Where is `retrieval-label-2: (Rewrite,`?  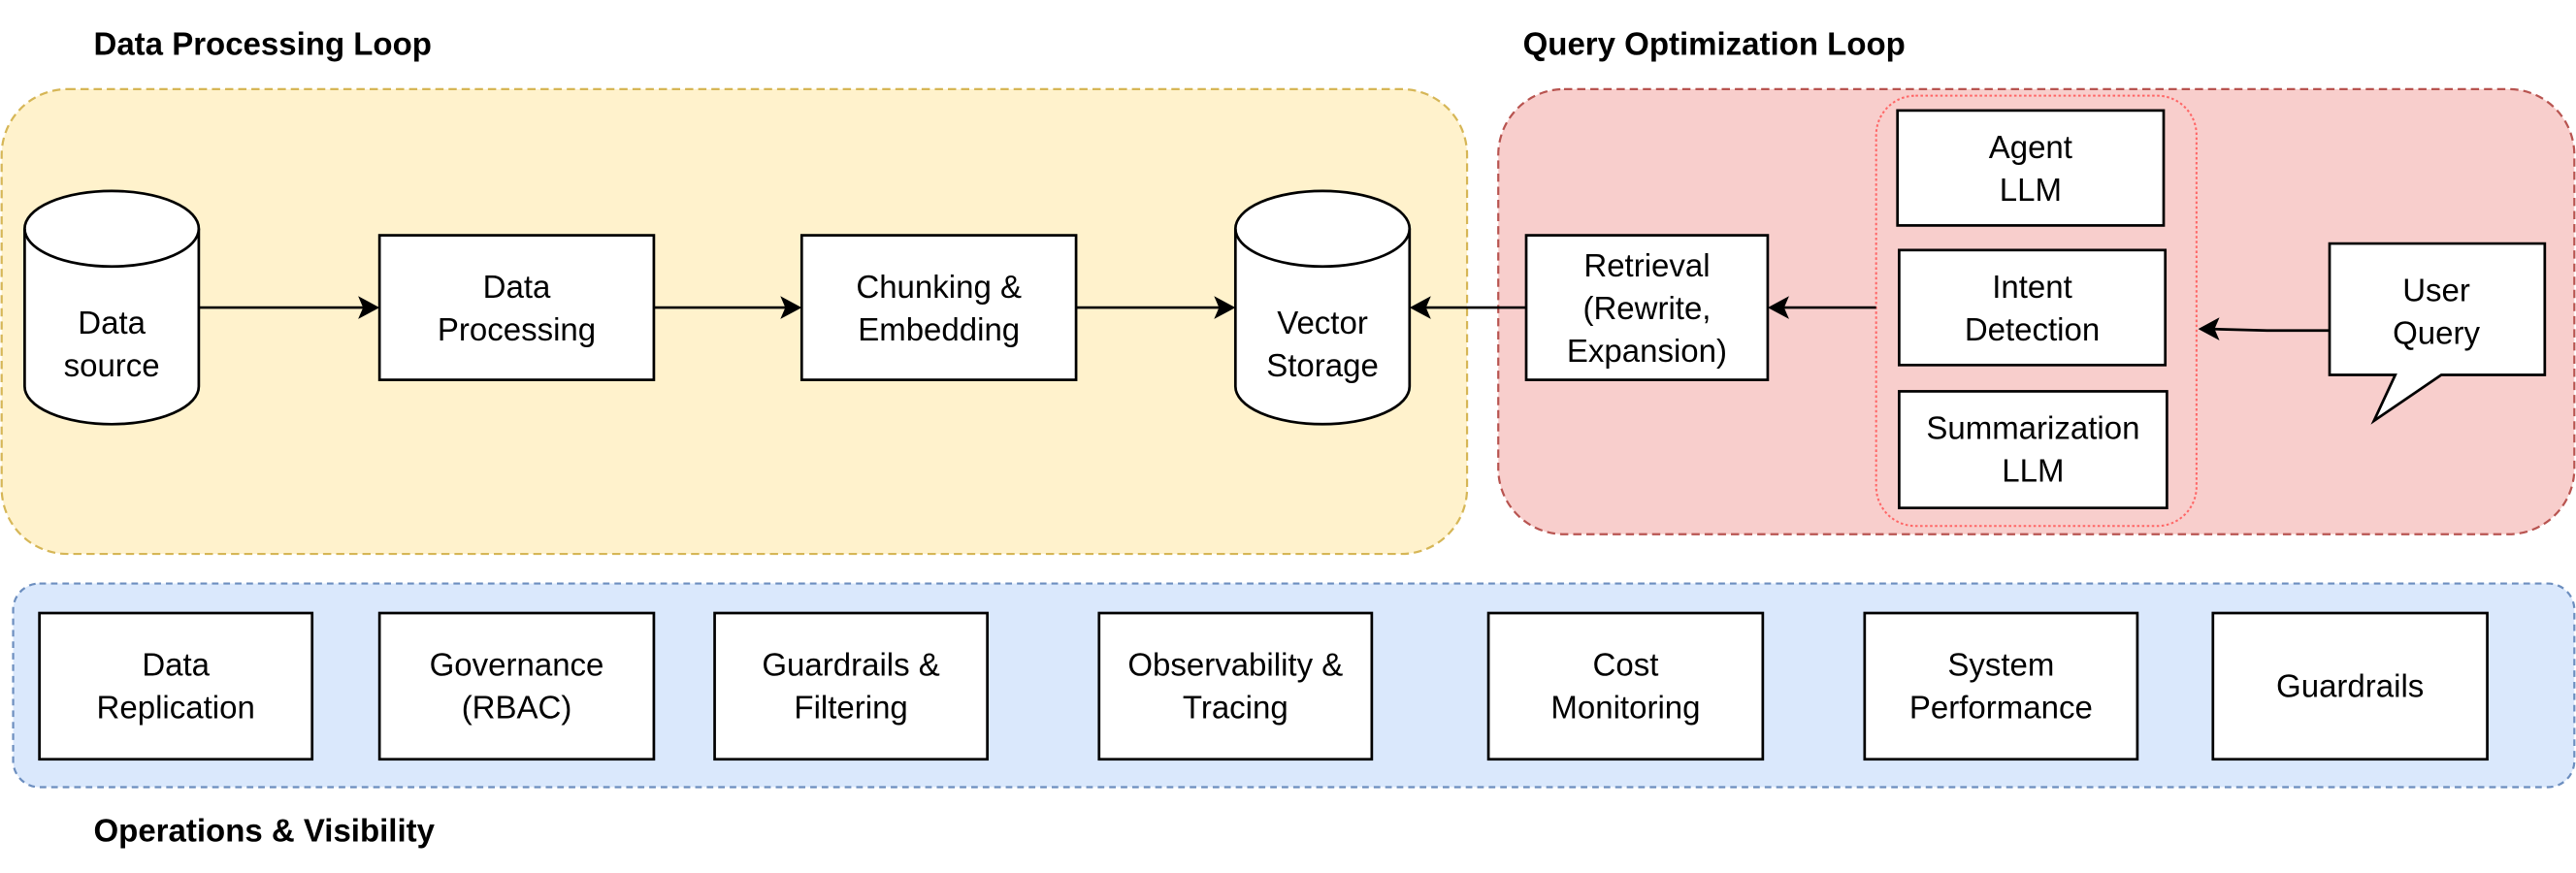 retrieval-label-2: (Rewrite, is located at coordinates (1647, 308).